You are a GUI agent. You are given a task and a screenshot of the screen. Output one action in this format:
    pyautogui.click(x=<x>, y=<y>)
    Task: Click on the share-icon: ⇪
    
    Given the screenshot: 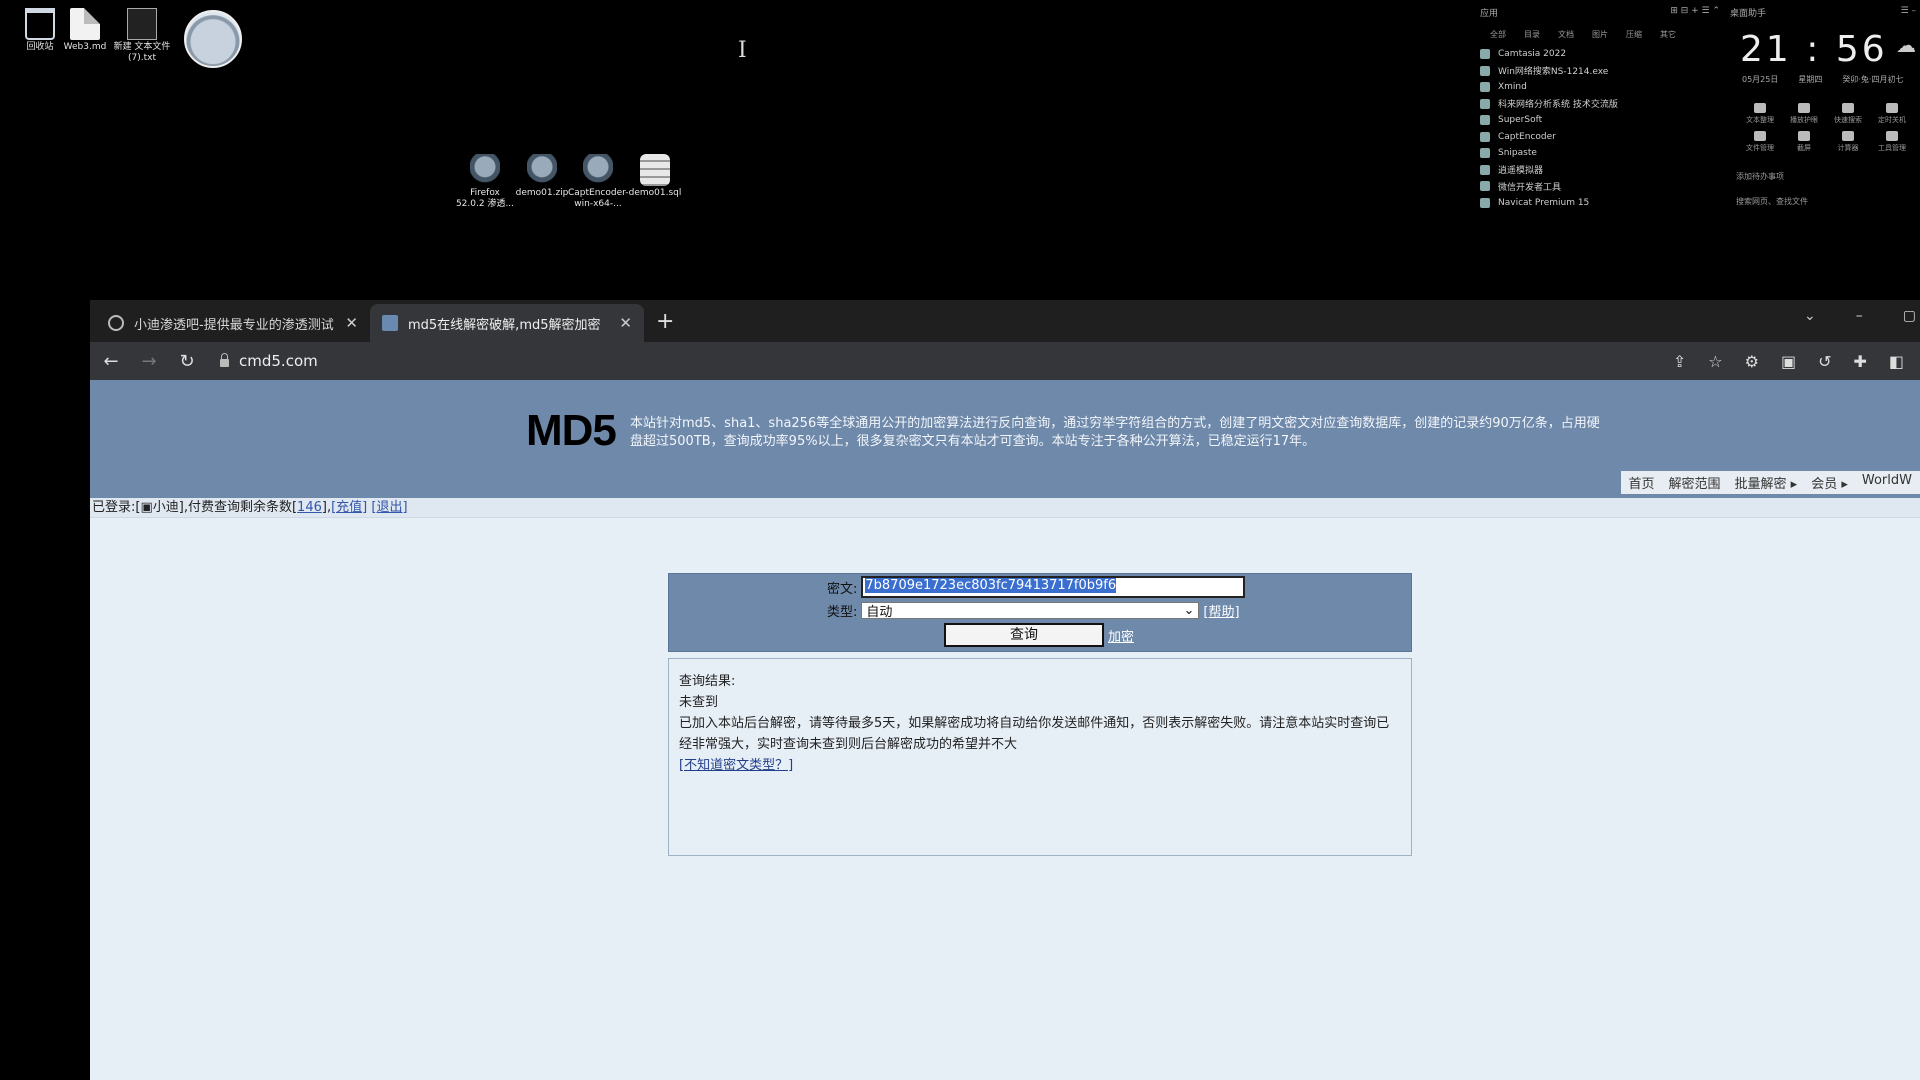 What is the action you would take?
    pyautogui.click(x=1679, y=361)
    